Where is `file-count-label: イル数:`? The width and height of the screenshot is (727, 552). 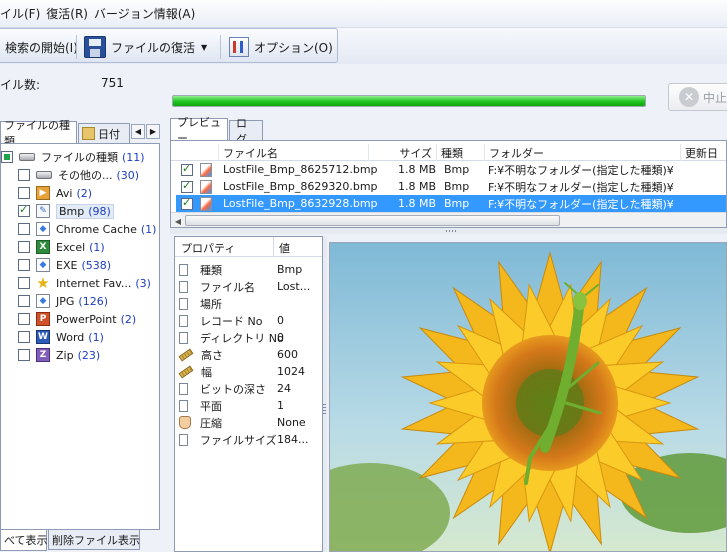 file-count-label: イル数: is located at coordinates (20, 85).